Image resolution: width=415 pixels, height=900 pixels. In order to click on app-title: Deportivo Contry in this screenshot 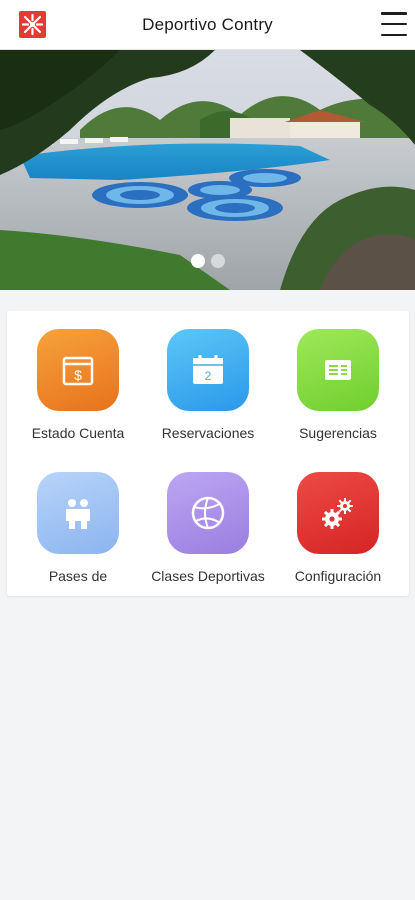, I will do `click(207, 24)`.